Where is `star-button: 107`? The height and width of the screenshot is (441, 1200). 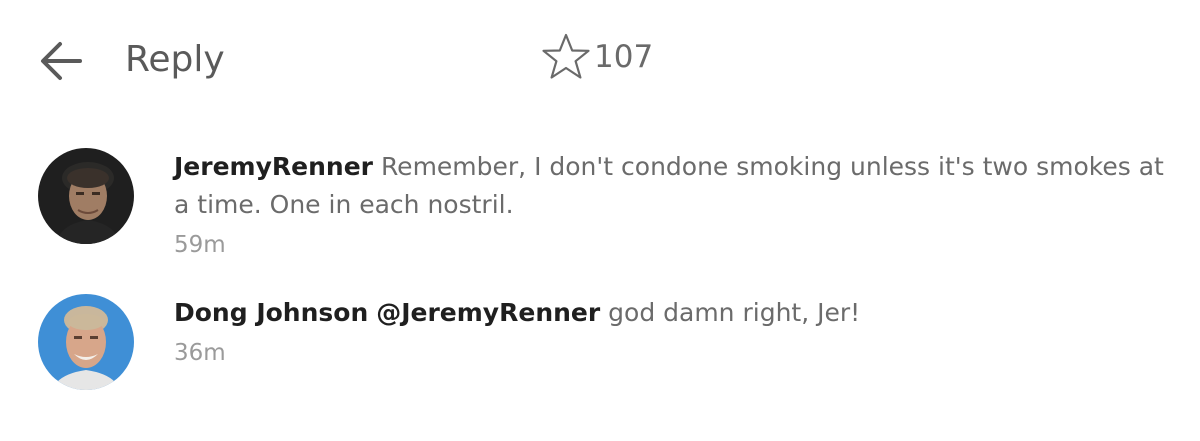 star-button: 107 is located at coordinates (596, 57).